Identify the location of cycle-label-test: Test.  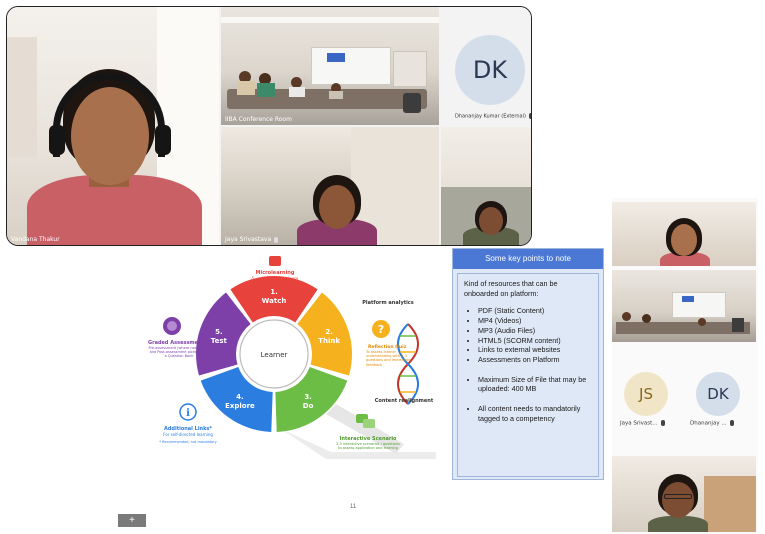
(219, 341).